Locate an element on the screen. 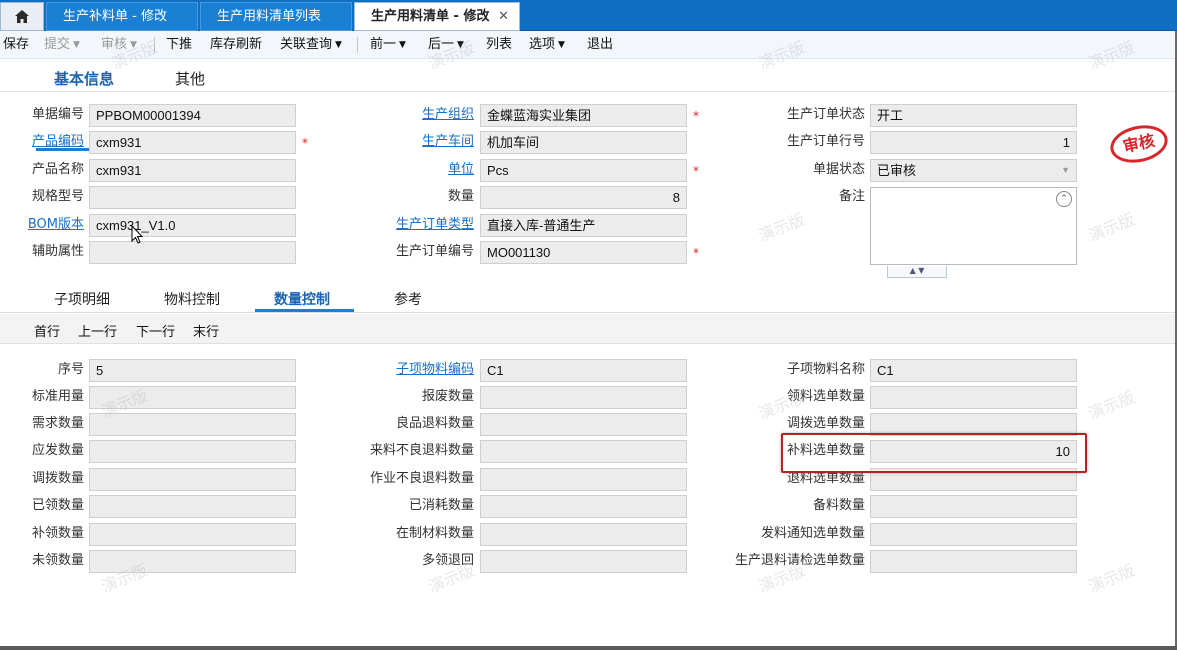  tab-reference: 参考 is located at coordinates (408, 299).